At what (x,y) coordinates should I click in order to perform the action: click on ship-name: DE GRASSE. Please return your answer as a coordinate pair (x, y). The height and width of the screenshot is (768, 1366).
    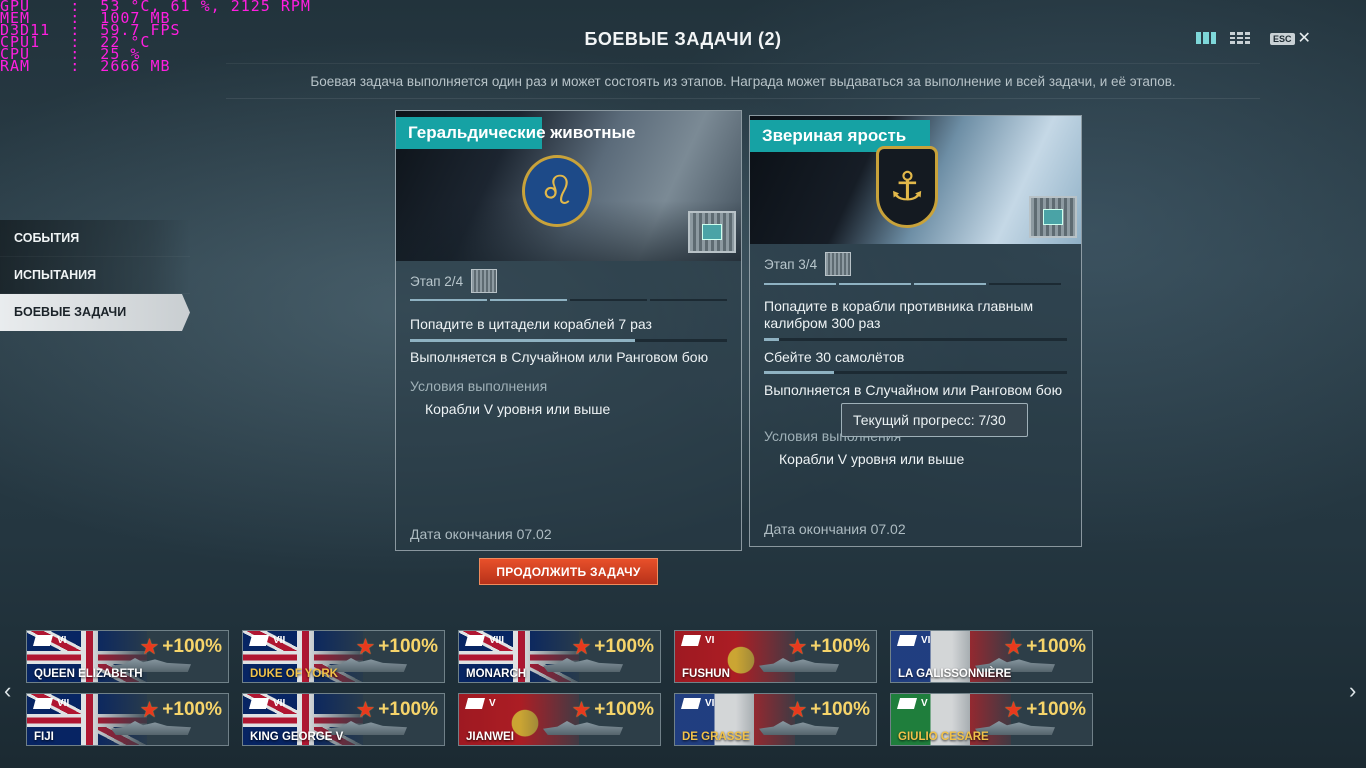
    Looking at the image, I should click on (716, 737).